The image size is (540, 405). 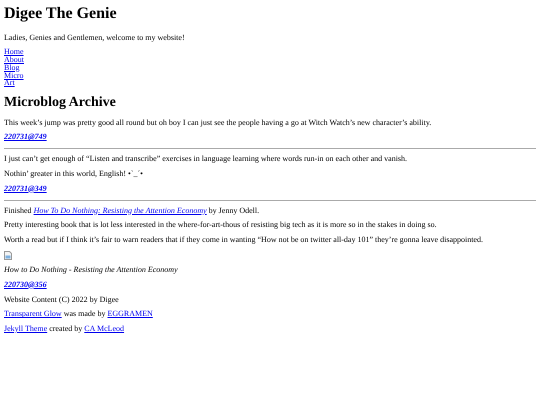 What do you see at coordinates (26, 329) in the screenshot?
I see `link: Jekyll Theme` at bounding box center [26, 329].